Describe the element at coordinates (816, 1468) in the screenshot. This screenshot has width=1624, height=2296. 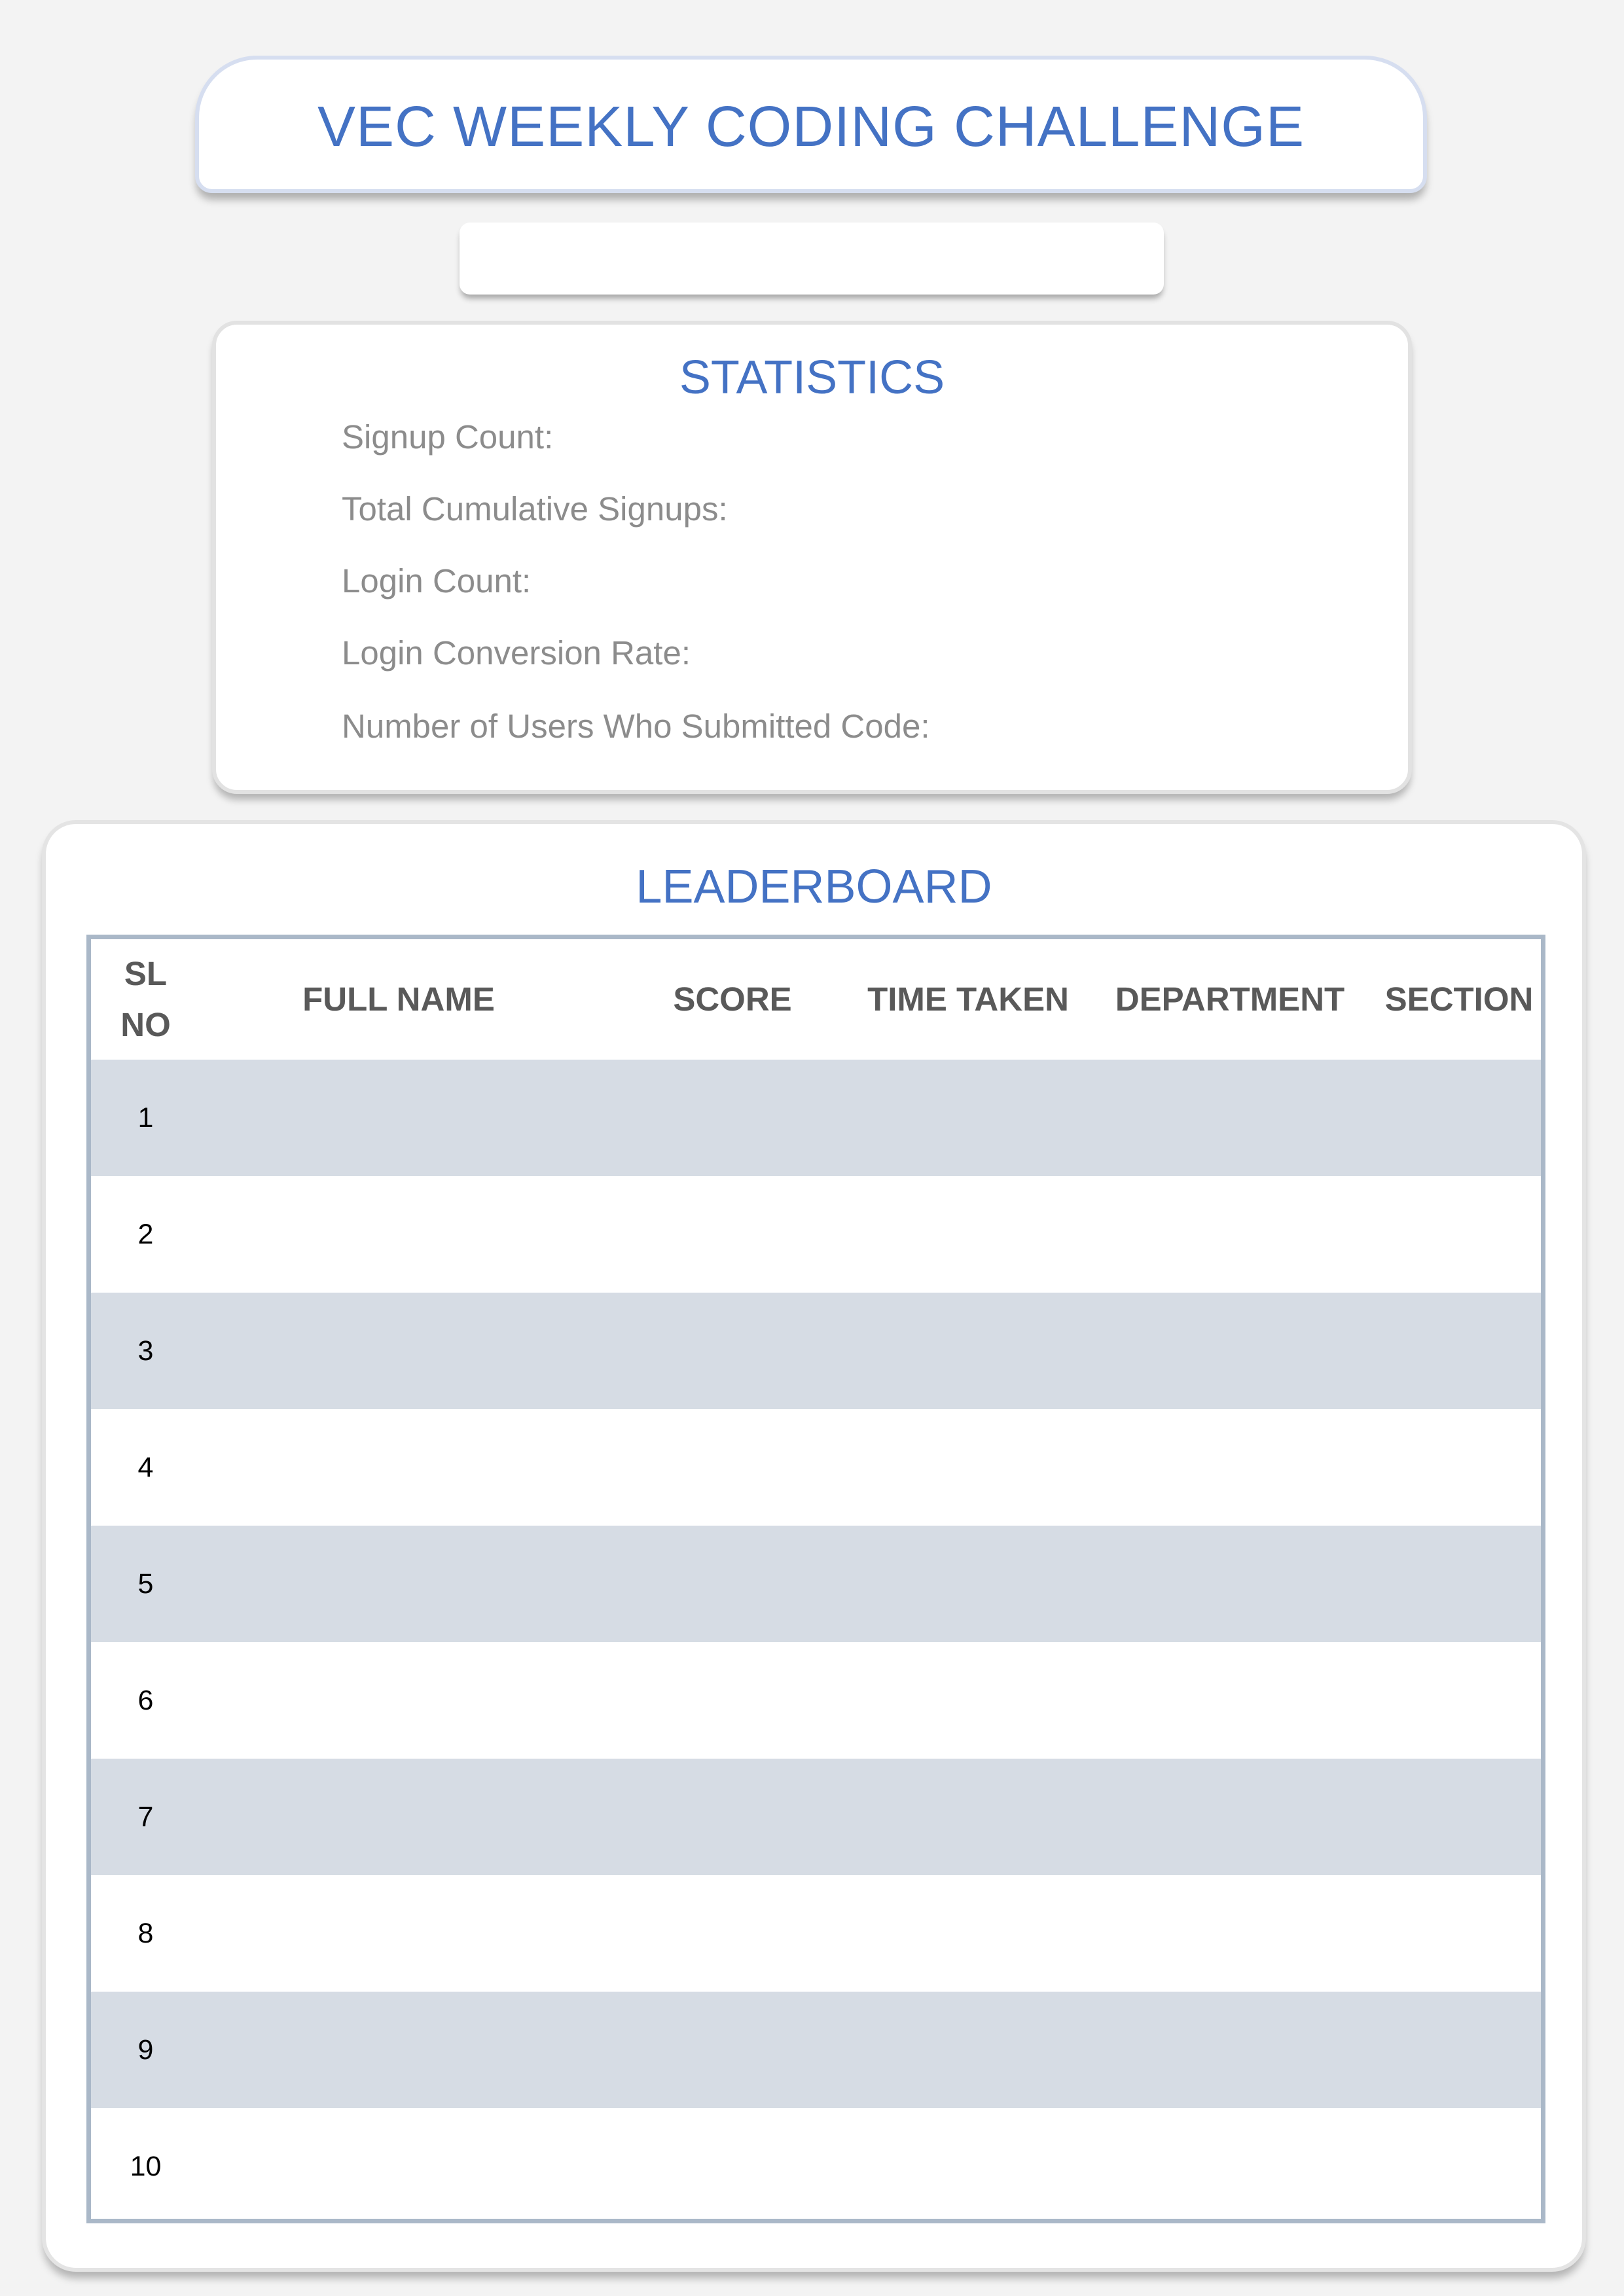
I see `table-row: 4` at that location.